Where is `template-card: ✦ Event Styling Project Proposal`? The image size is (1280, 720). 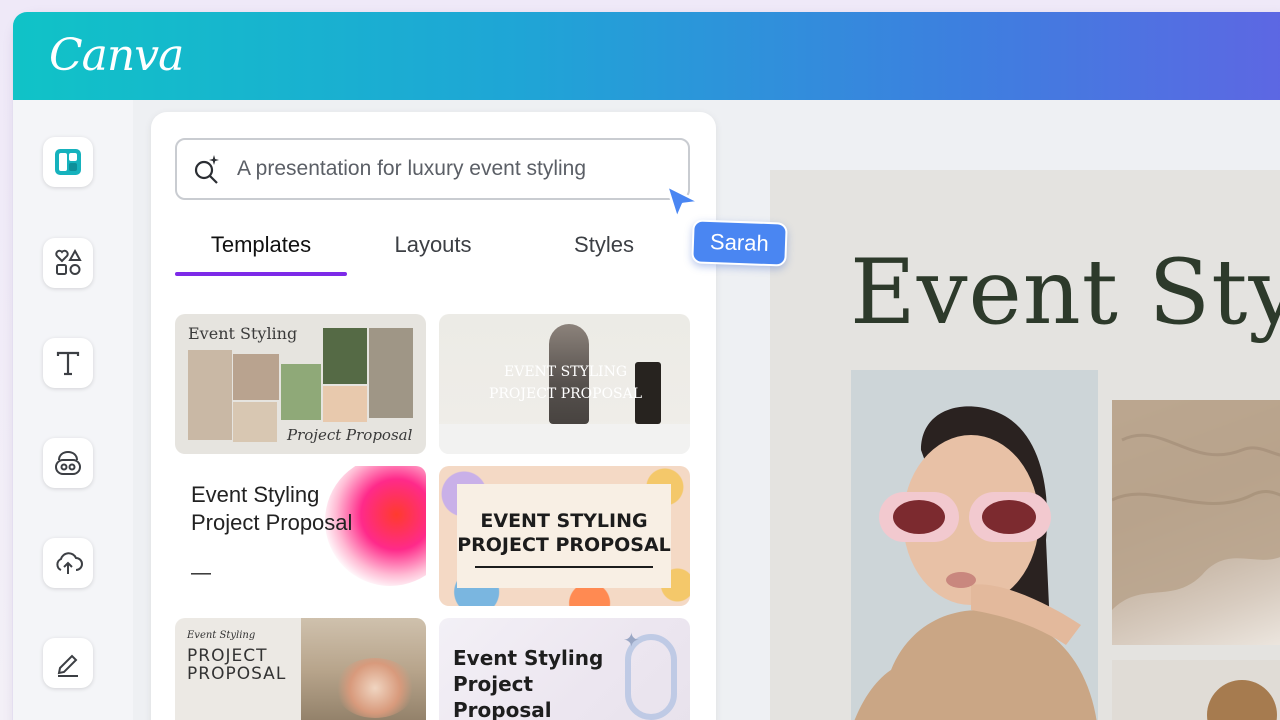
template-card: ✦ Event Styling Project Proposal is located at coordinates (564, 669).